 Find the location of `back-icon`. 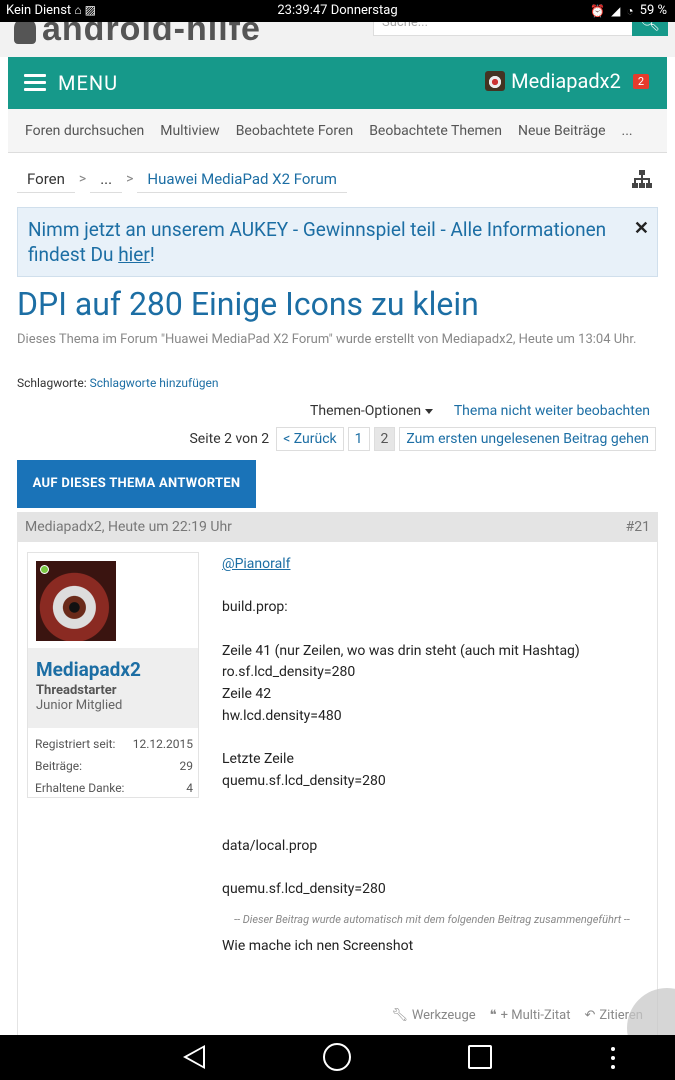

back-icon is located at coordinates (194, 1057).